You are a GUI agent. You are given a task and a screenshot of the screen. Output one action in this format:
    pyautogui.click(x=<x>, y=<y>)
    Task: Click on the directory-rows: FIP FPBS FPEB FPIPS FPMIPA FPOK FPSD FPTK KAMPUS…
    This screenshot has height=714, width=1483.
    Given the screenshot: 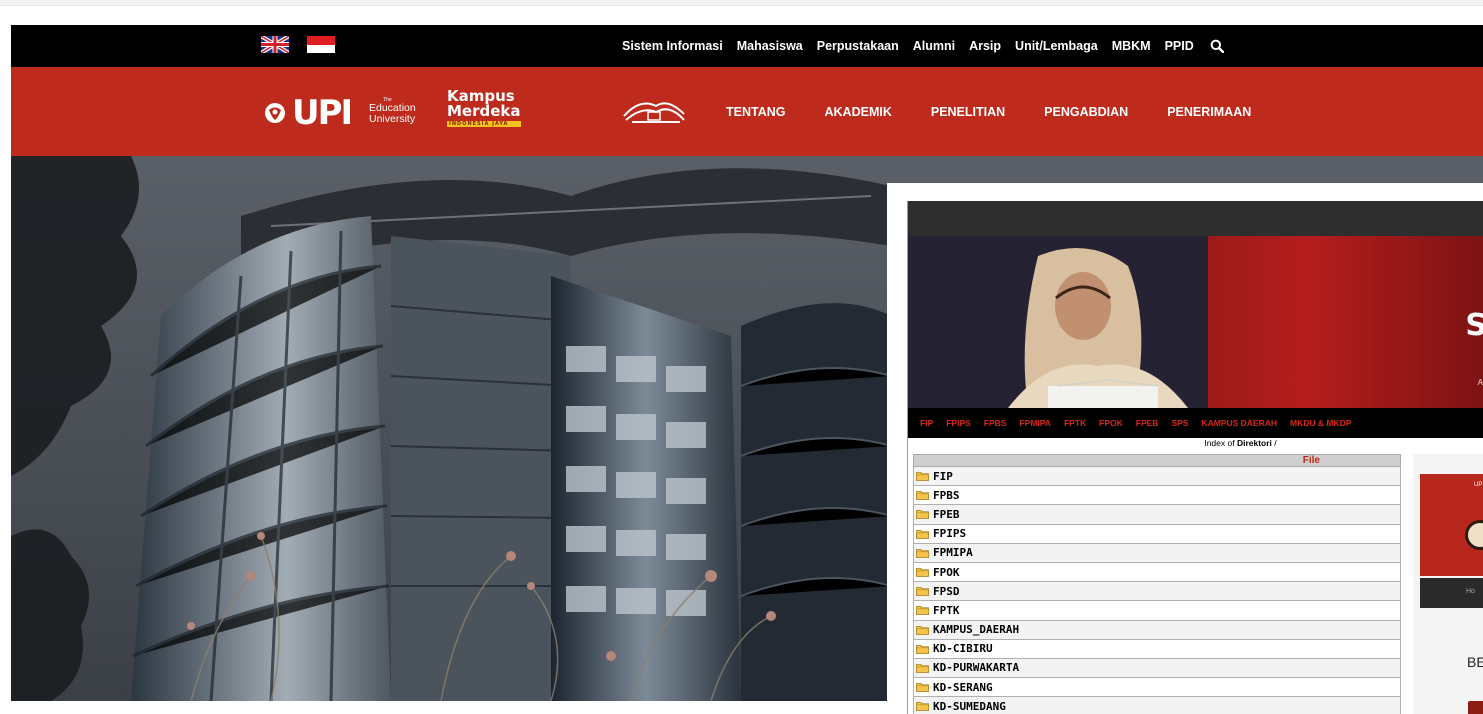 What is the action you would take?
    pyautogui.click(x=1157, y=590)
    